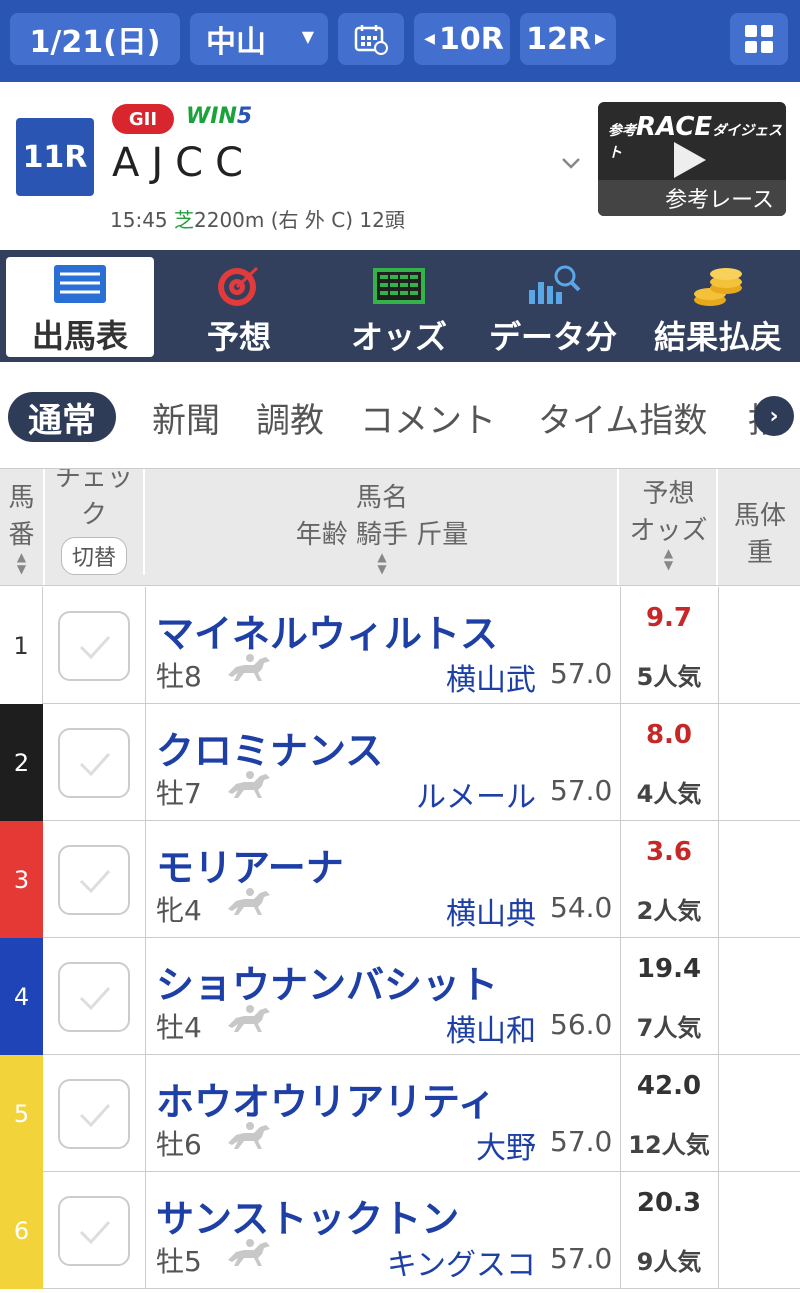 The height and width of the screenshot is (1293, 800). What do you see at coordinates (622, 417) in the screenshot?
I see `subtab-time-index: タイム指数` at bounding box center [622, 417].